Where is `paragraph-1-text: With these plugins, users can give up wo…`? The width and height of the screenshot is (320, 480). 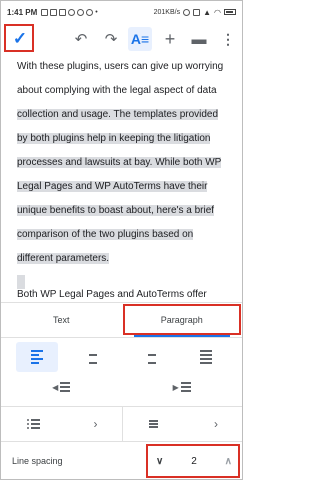
paragraph-1-text: With these plugins, users can give up wo… is located at coordinates (120, 78).